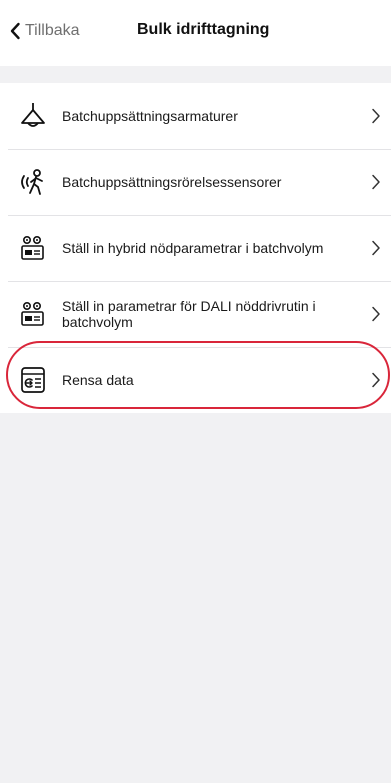  Describe the element at coordinates (15, 31) in the screenshot. I see `chevron-left-icon` at that location.